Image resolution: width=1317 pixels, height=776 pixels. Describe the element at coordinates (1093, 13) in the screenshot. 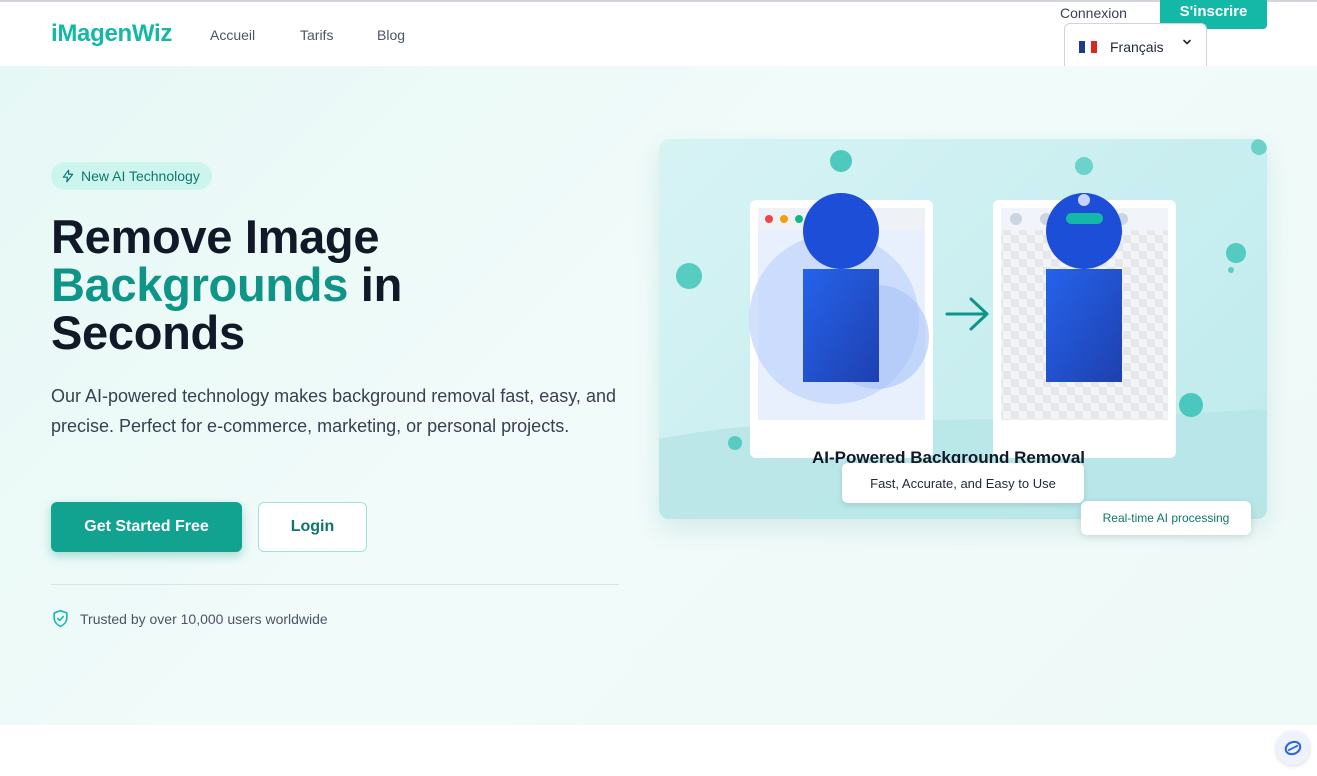

I see `login-link: Connexion` at that location.